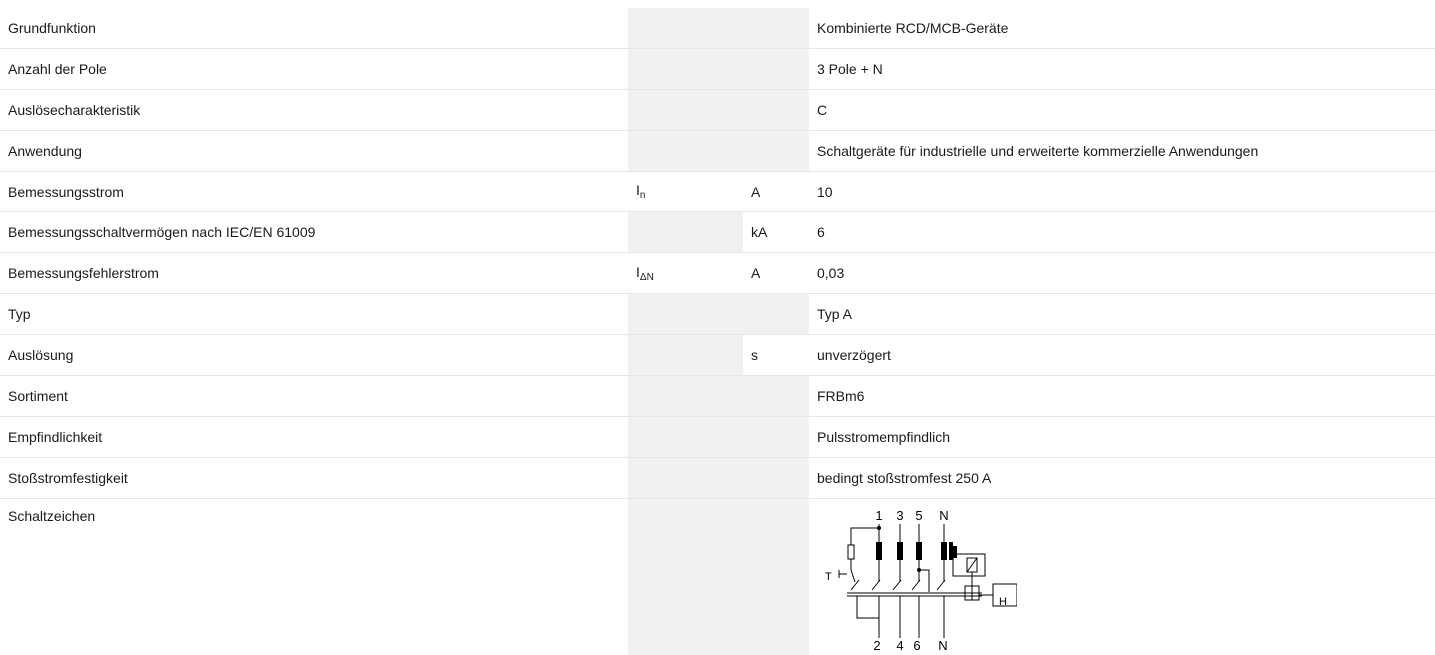 This screenshot has height=655, width=1435. What do you see at coordinates (899, 645) in the screenshot?
I see `terminal-bottom-4: 4` at bounding box center [899, 645].